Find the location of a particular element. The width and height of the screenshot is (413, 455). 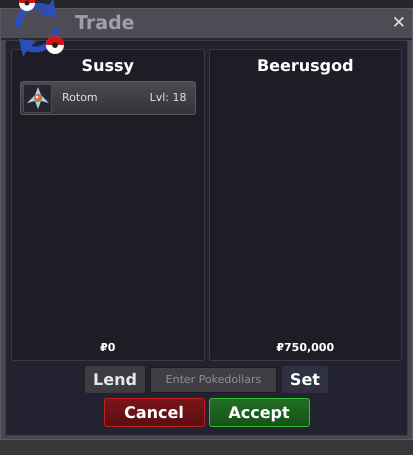

money-amount: ₽0 is located at coordinates (107, 348).